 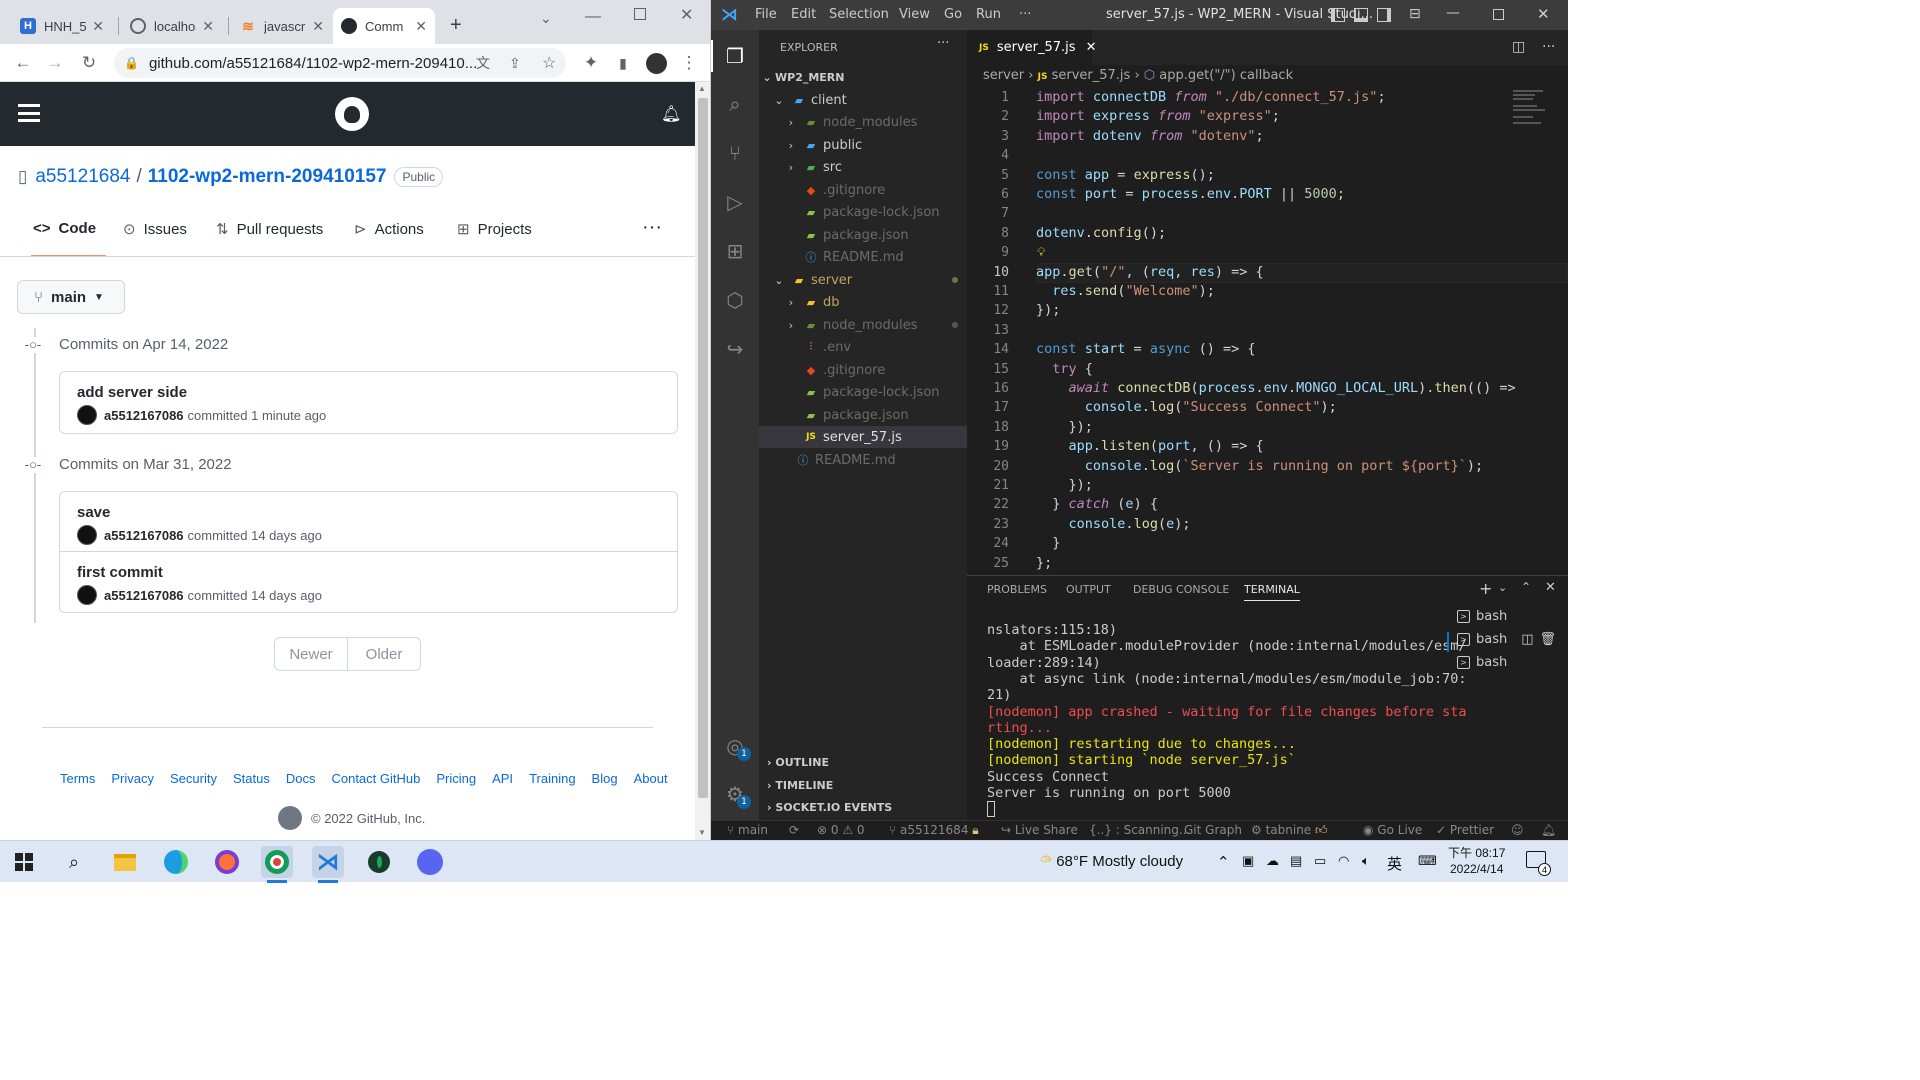 I want to click on tab-actions: ⊳ Actions, so click(x=389, y=229).